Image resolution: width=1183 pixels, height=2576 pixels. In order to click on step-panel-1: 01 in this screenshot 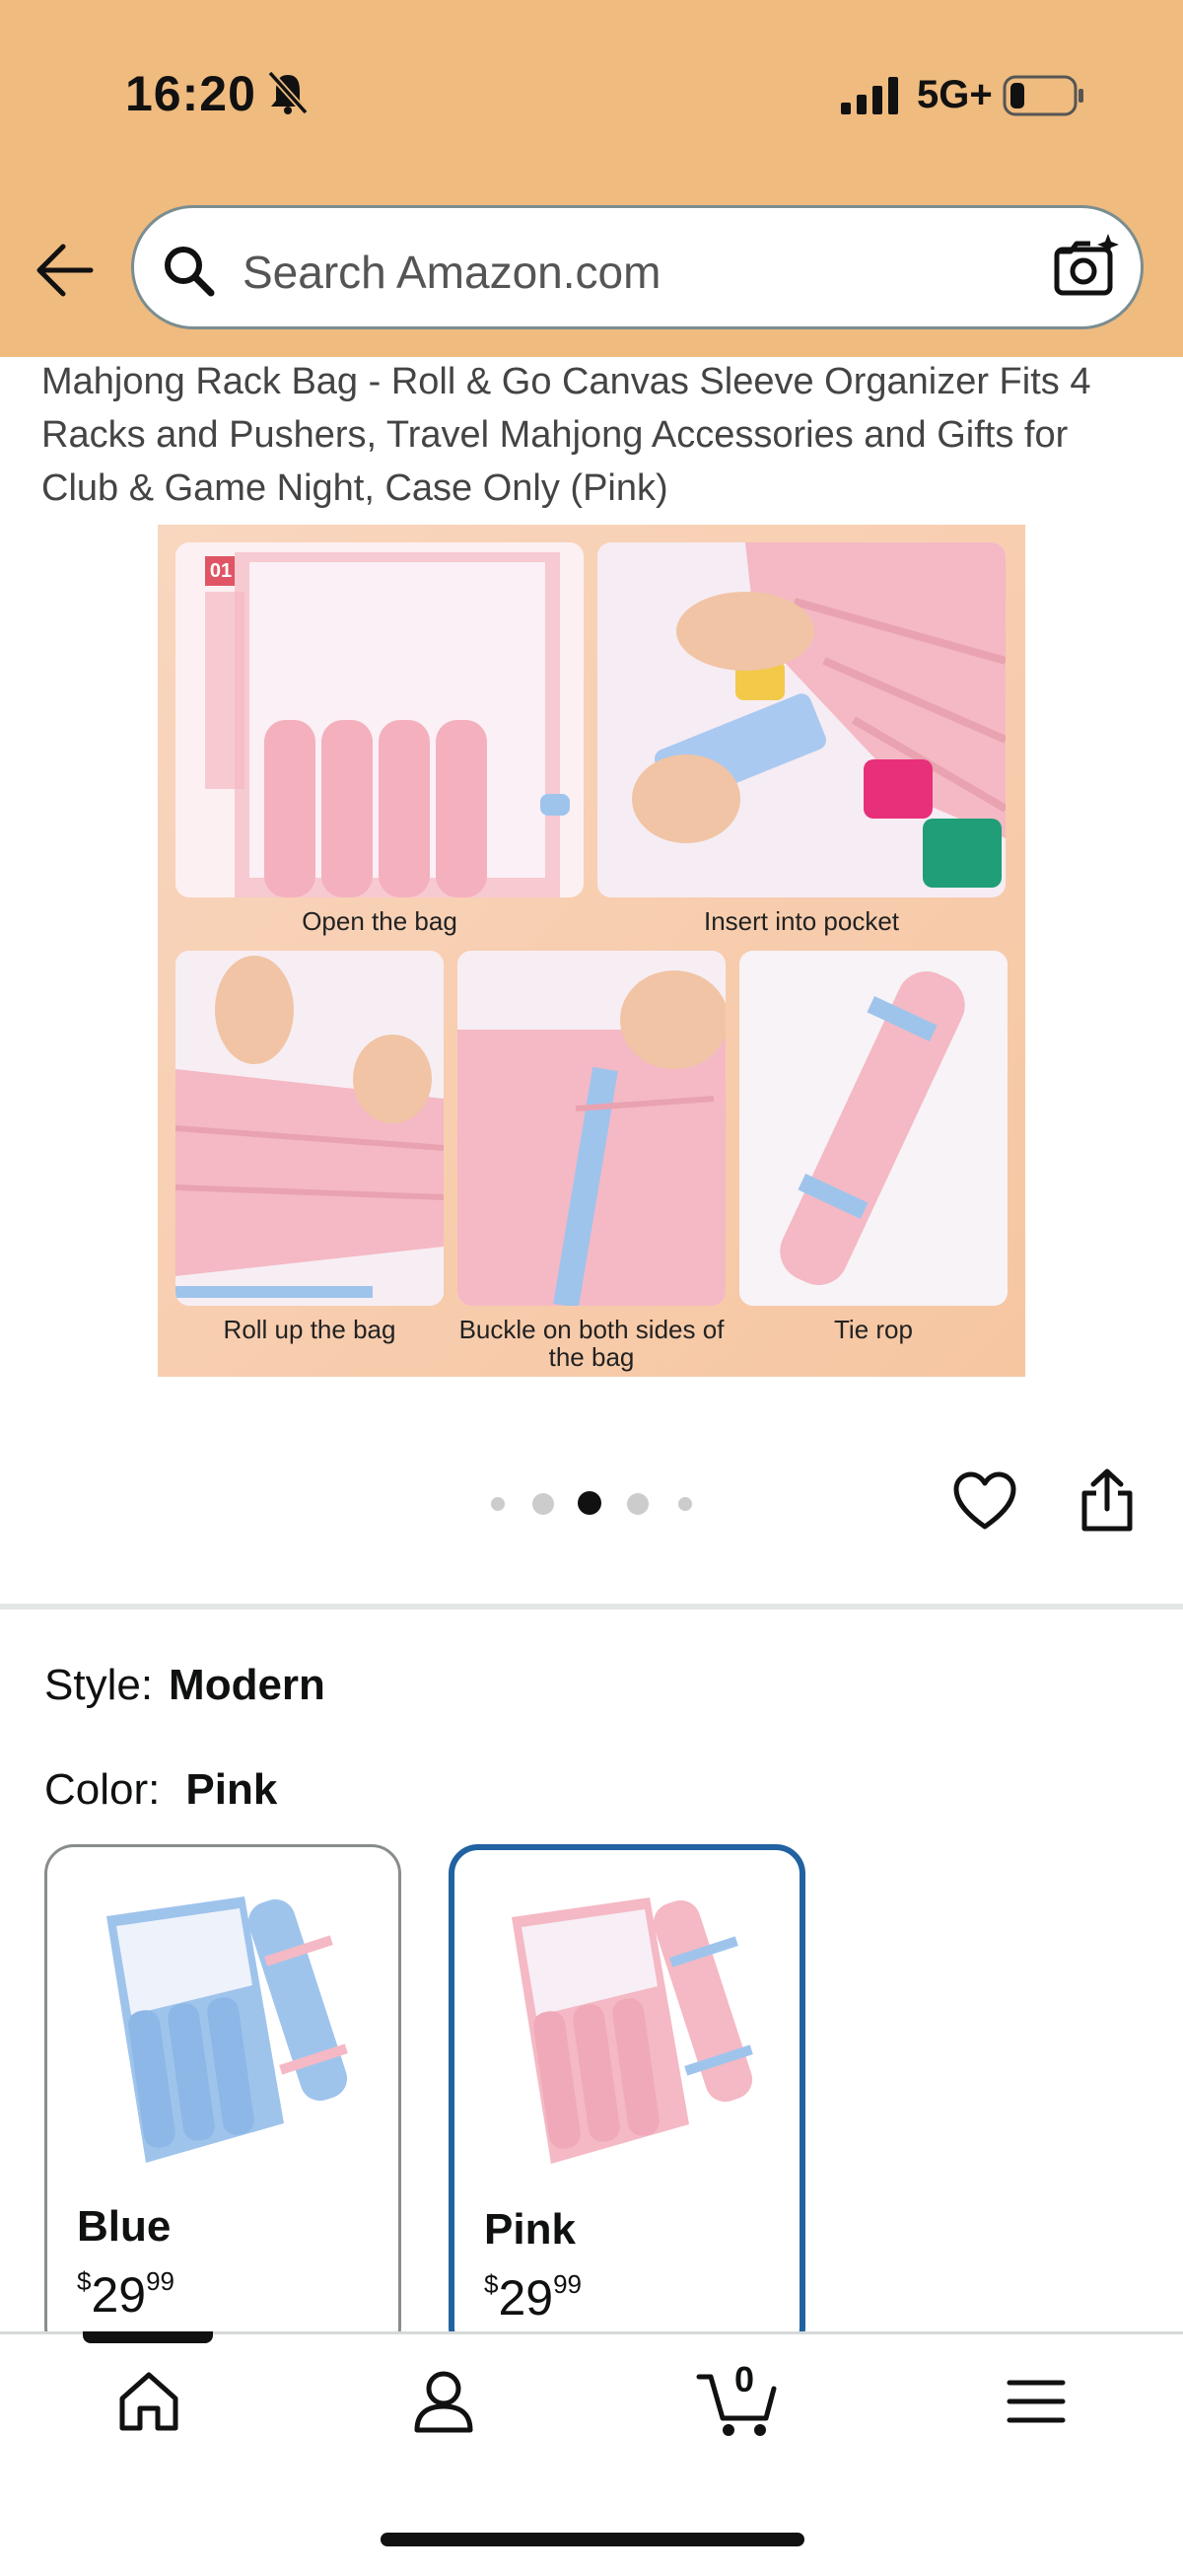, I will do `click(379, 719)`.